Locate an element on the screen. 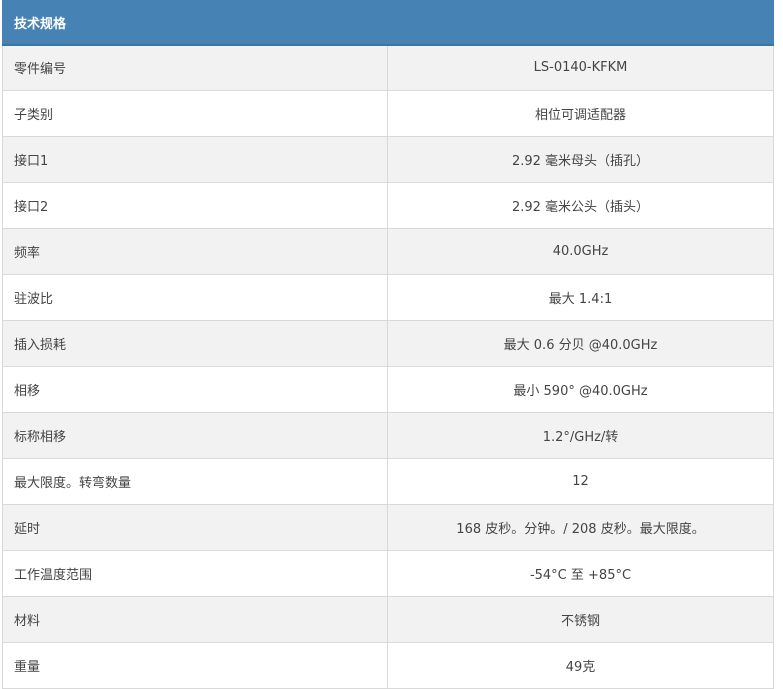 The width and height of the screenshot is (783, 689). row-value: 49克 is located at coordinates (580, 665).